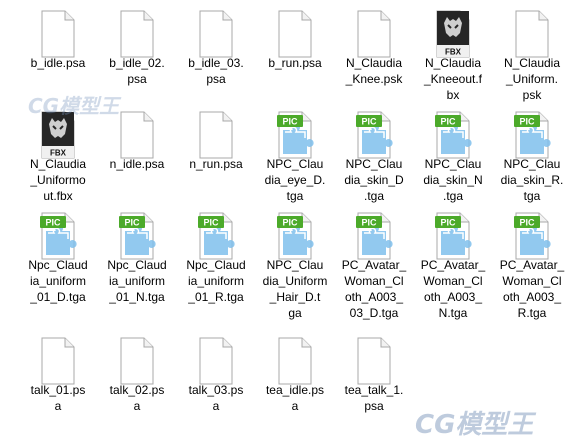  What do you see at coordinates (532, 289) in the screenshot?
I see `file-name: PC_Avatar_ Woman_Cl oth_A003_ R.tga` at bounding box center [532, 289].